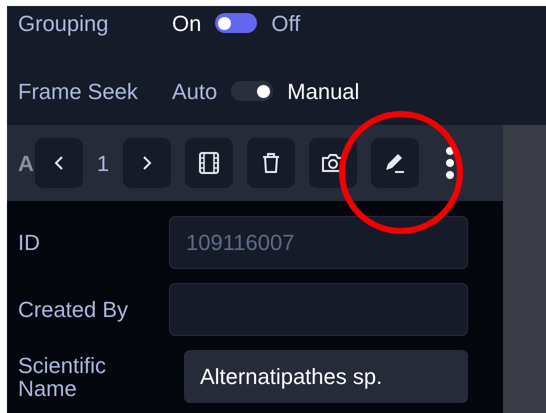 Image resolution: width=546 pixels, height=413 pixels. What do you see at coordinates (285, 23) in the screenshot?
I see `option-label: Off` at bounding box center [285, 23].